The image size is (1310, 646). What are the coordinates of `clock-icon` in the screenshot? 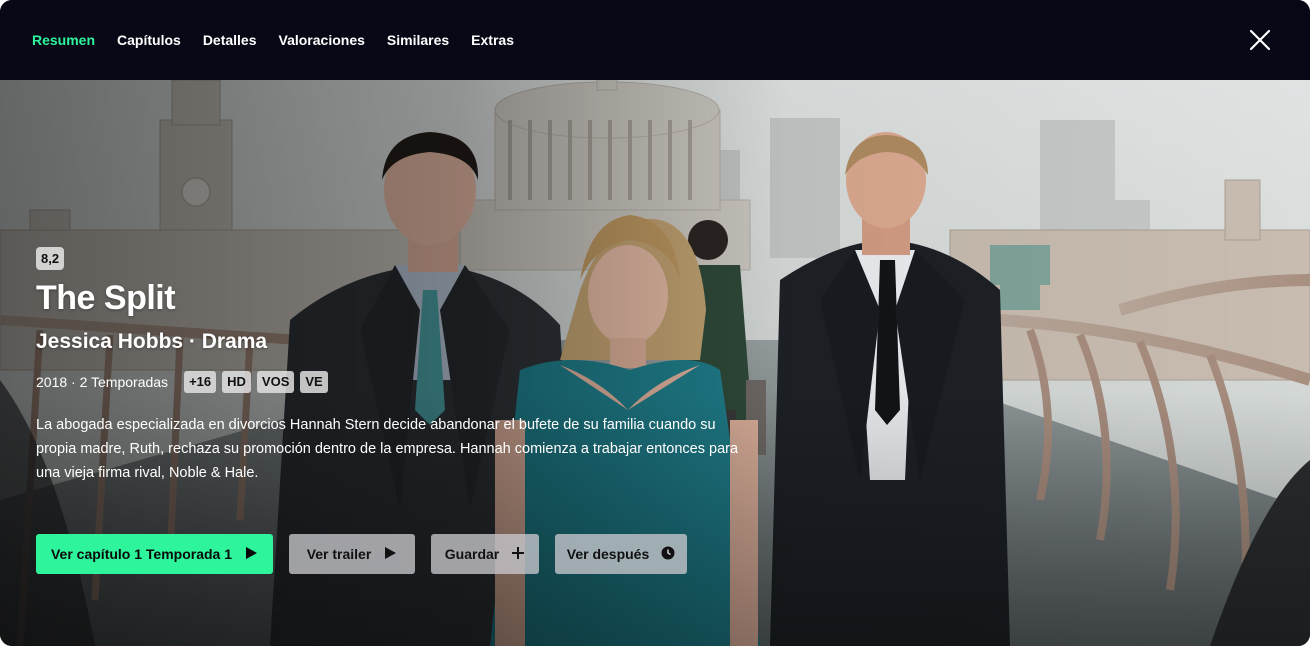 It's located at (668, 554).